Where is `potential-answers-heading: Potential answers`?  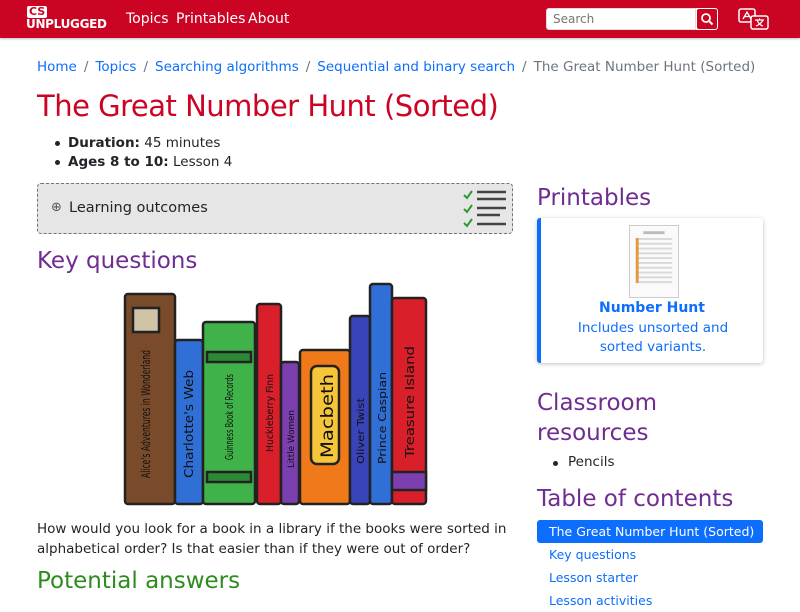 potential-answers-heading: Potential answers is located at coordinates (139, 581).